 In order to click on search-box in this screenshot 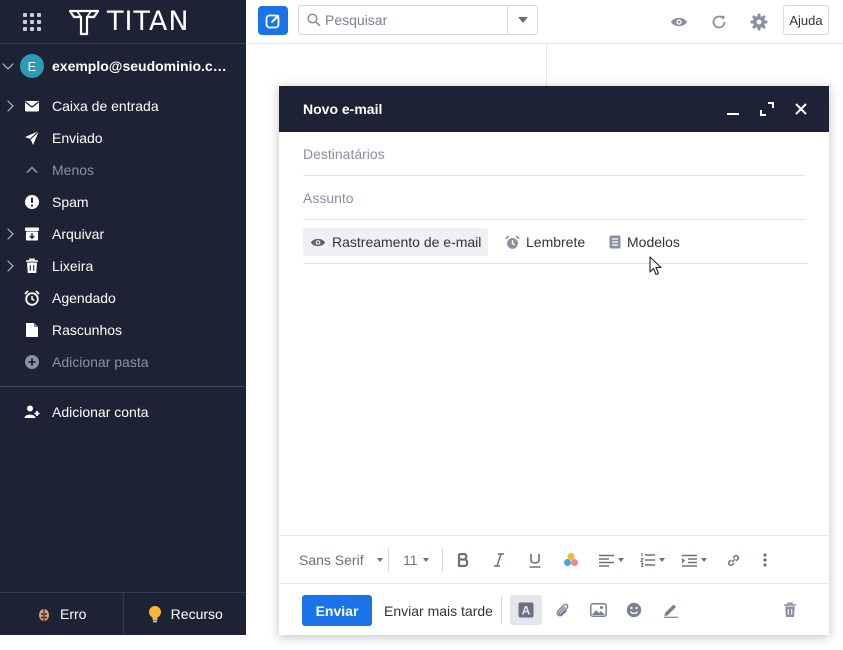, I will do `click(418, 20)`.